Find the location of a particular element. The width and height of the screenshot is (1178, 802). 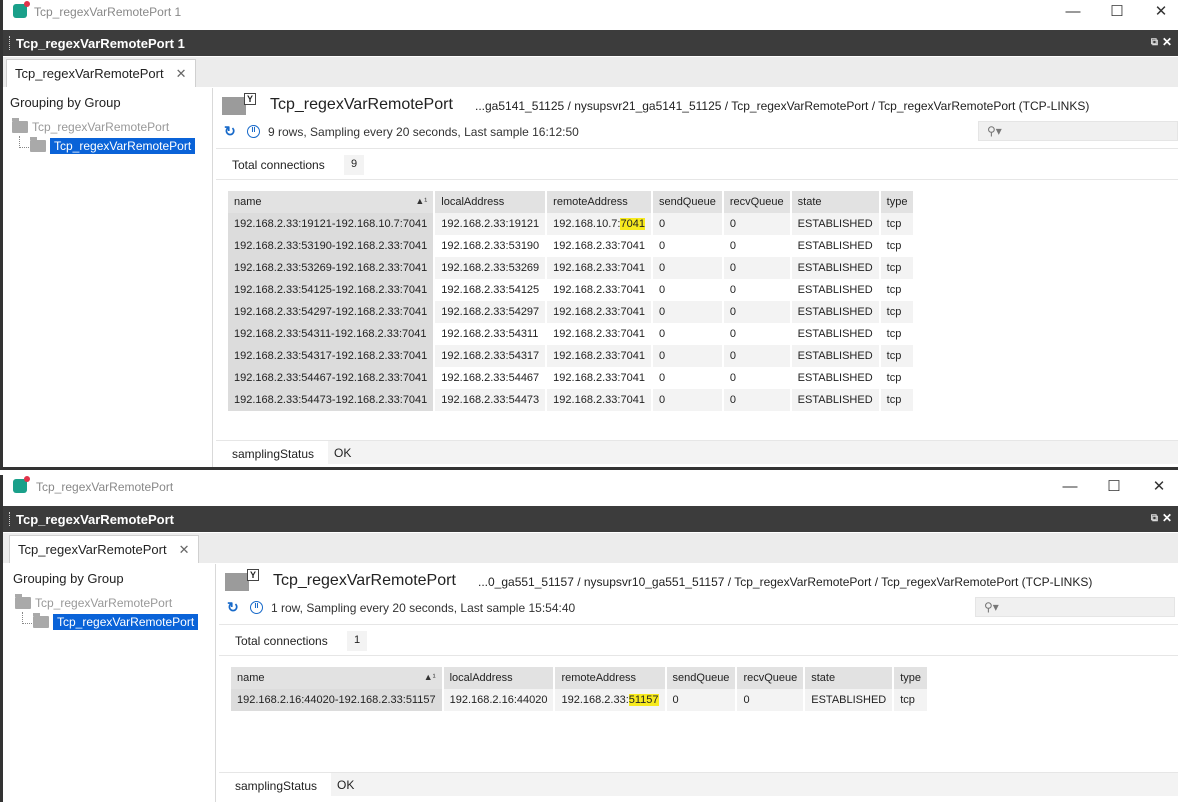

os-titlebar: Tcp_regexVarRemotePort 1 — ☐ ✕ is located at coordinates (590, 12).